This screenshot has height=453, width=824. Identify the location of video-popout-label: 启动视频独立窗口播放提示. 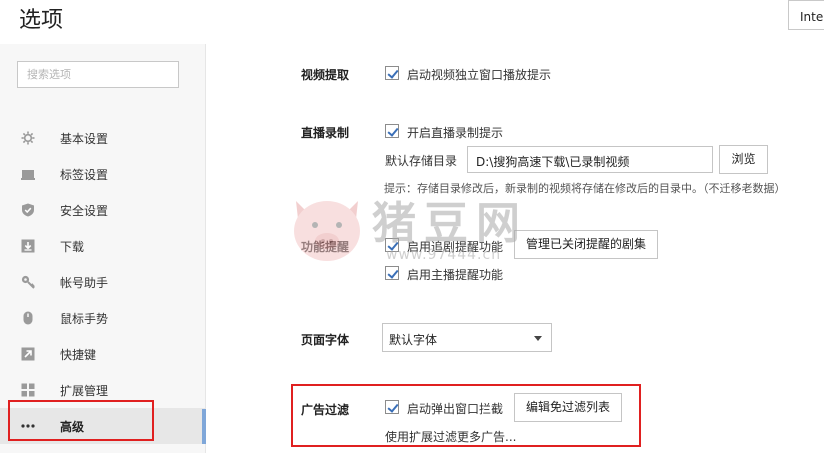
(479, 75).